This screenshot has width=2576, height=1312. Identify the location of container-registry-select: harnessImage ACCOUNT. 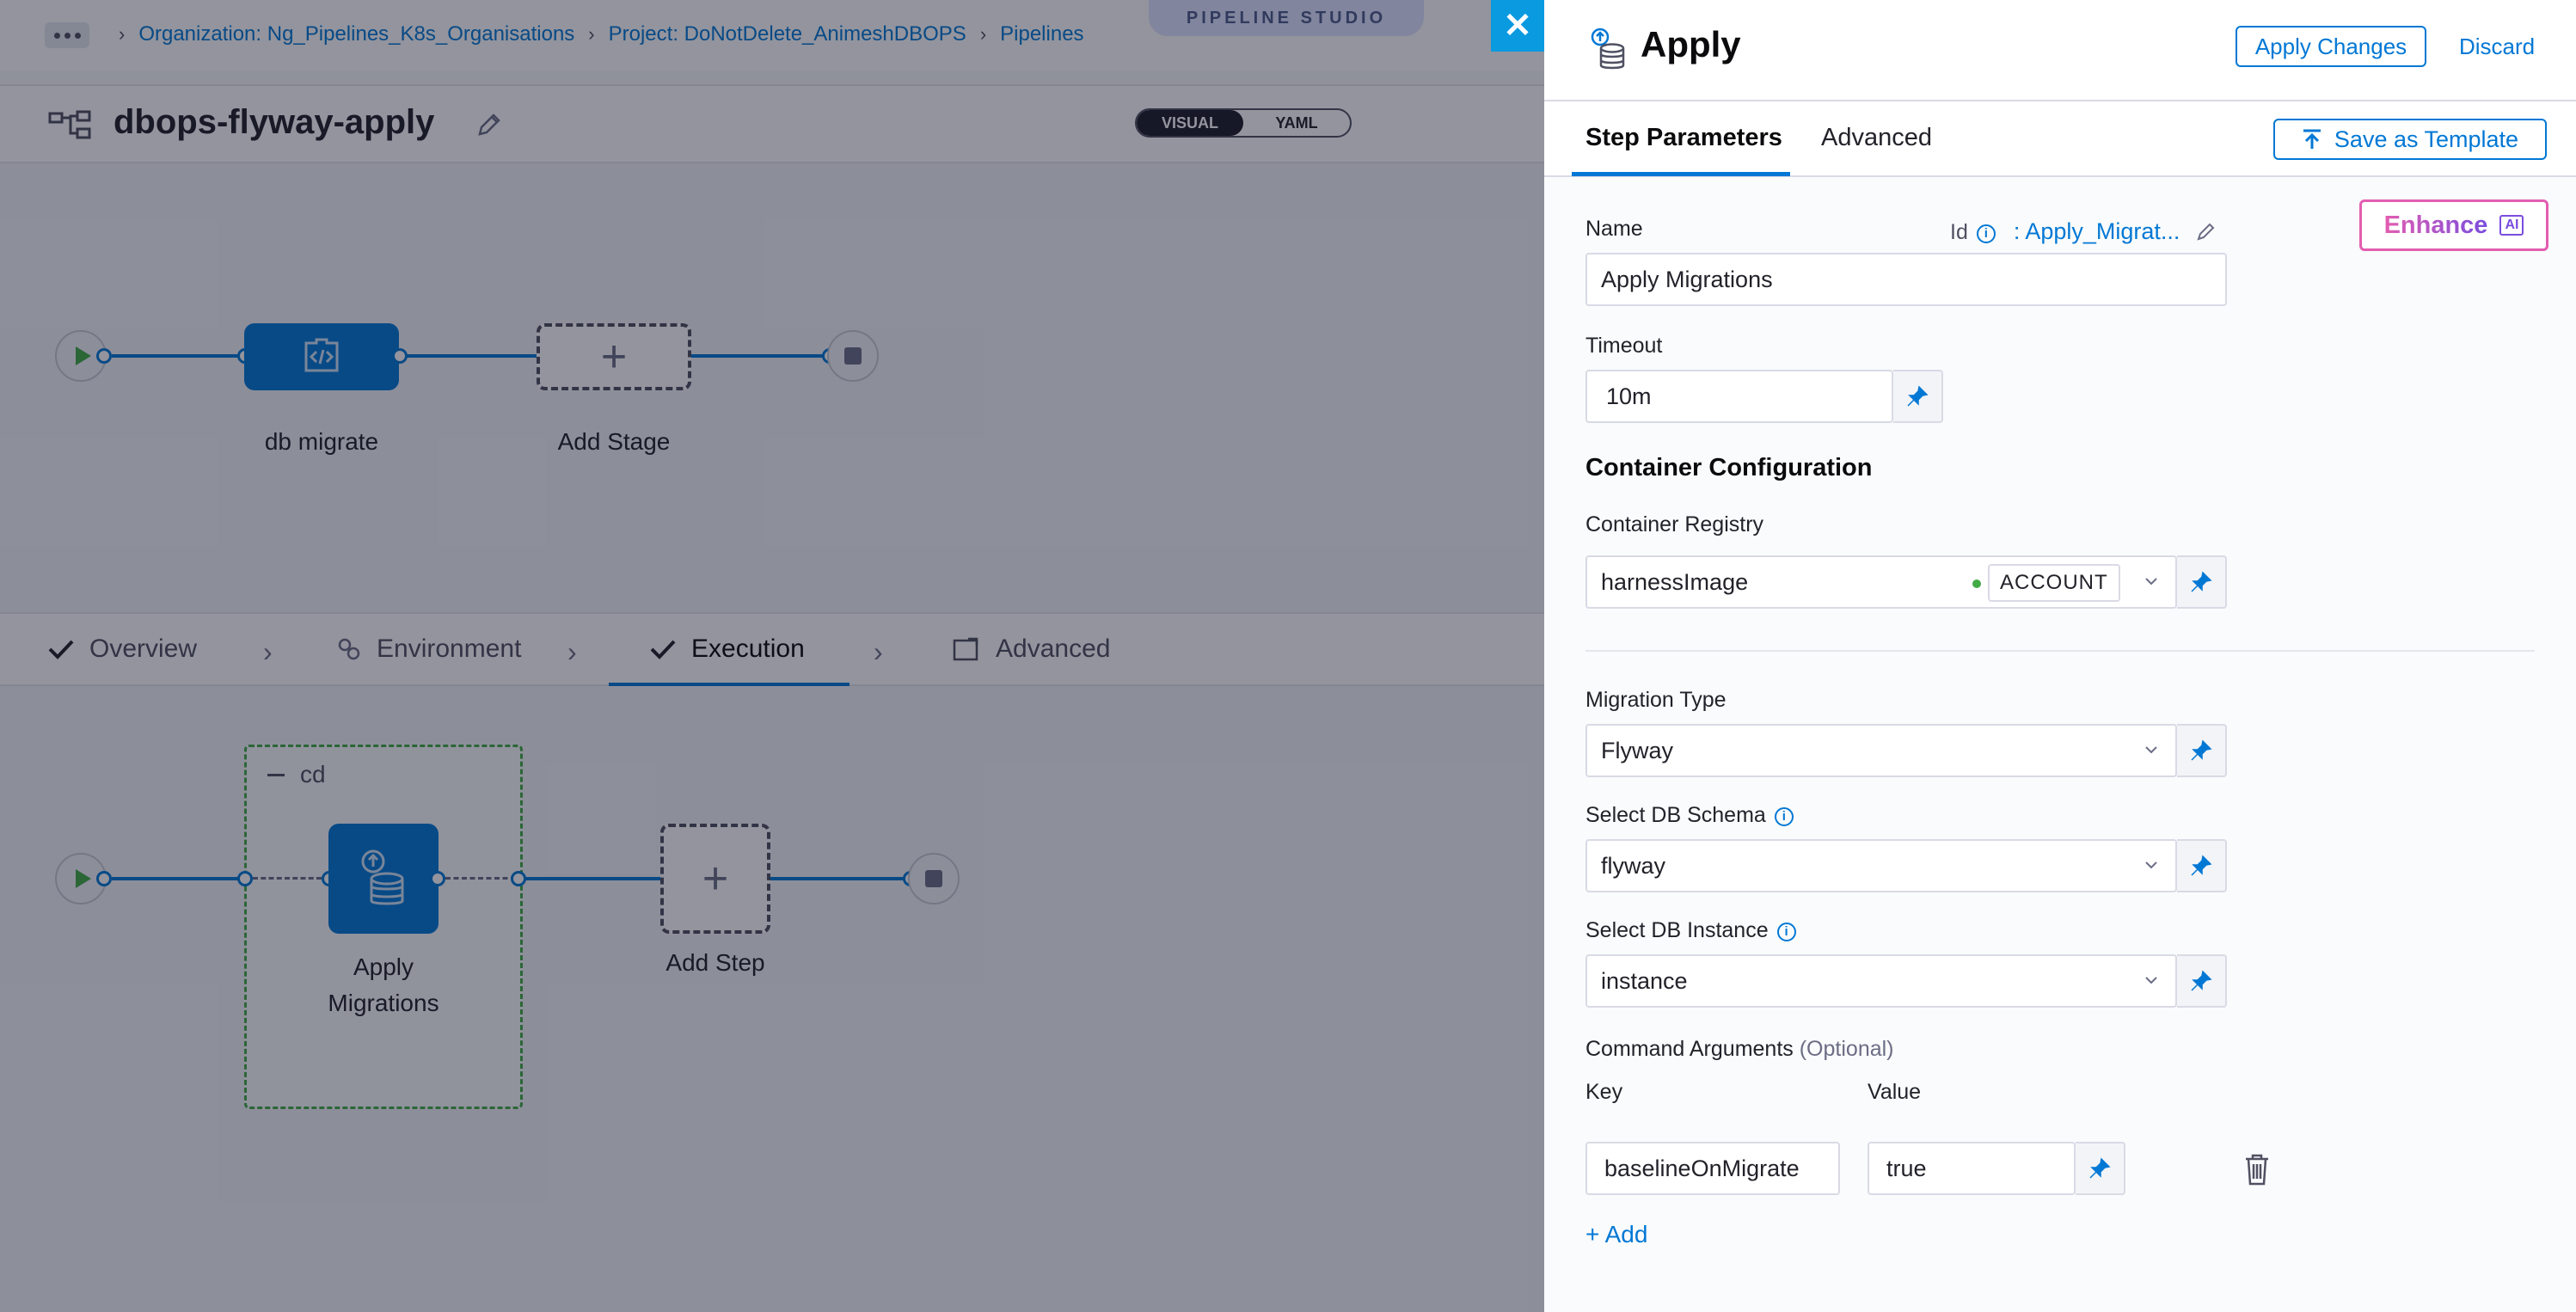
(1881, 582).